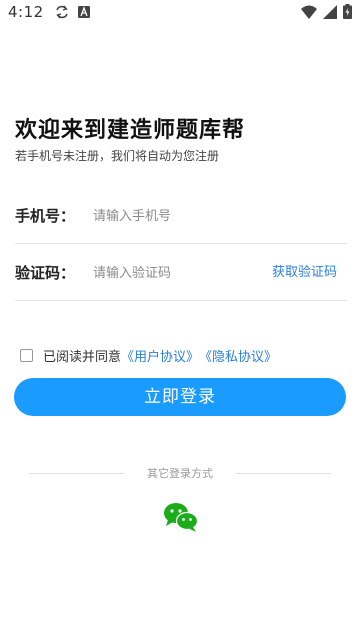 This screenshot has width=360, height=640. What do you see at coordinates (45, 273) in the screenshot?
I see `code-label: 验证码：` at bounding box center [45, 273].